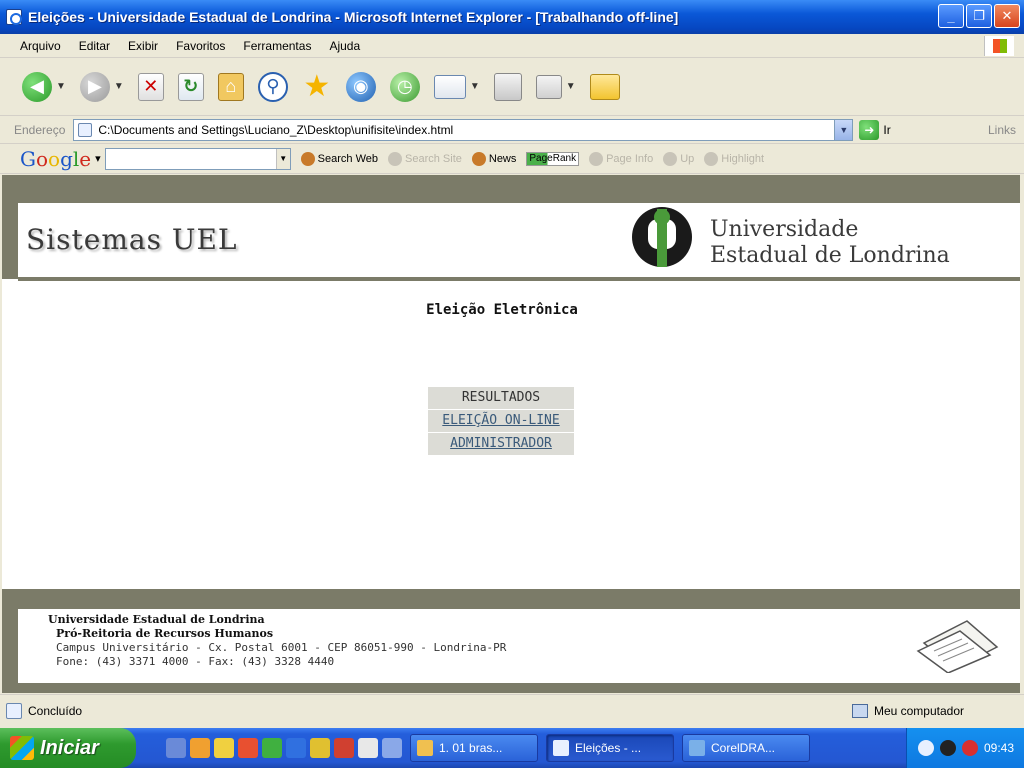 This screenshot has height=768, width=1024. I want to click on start-label: Iniciar, so click(69, 747).